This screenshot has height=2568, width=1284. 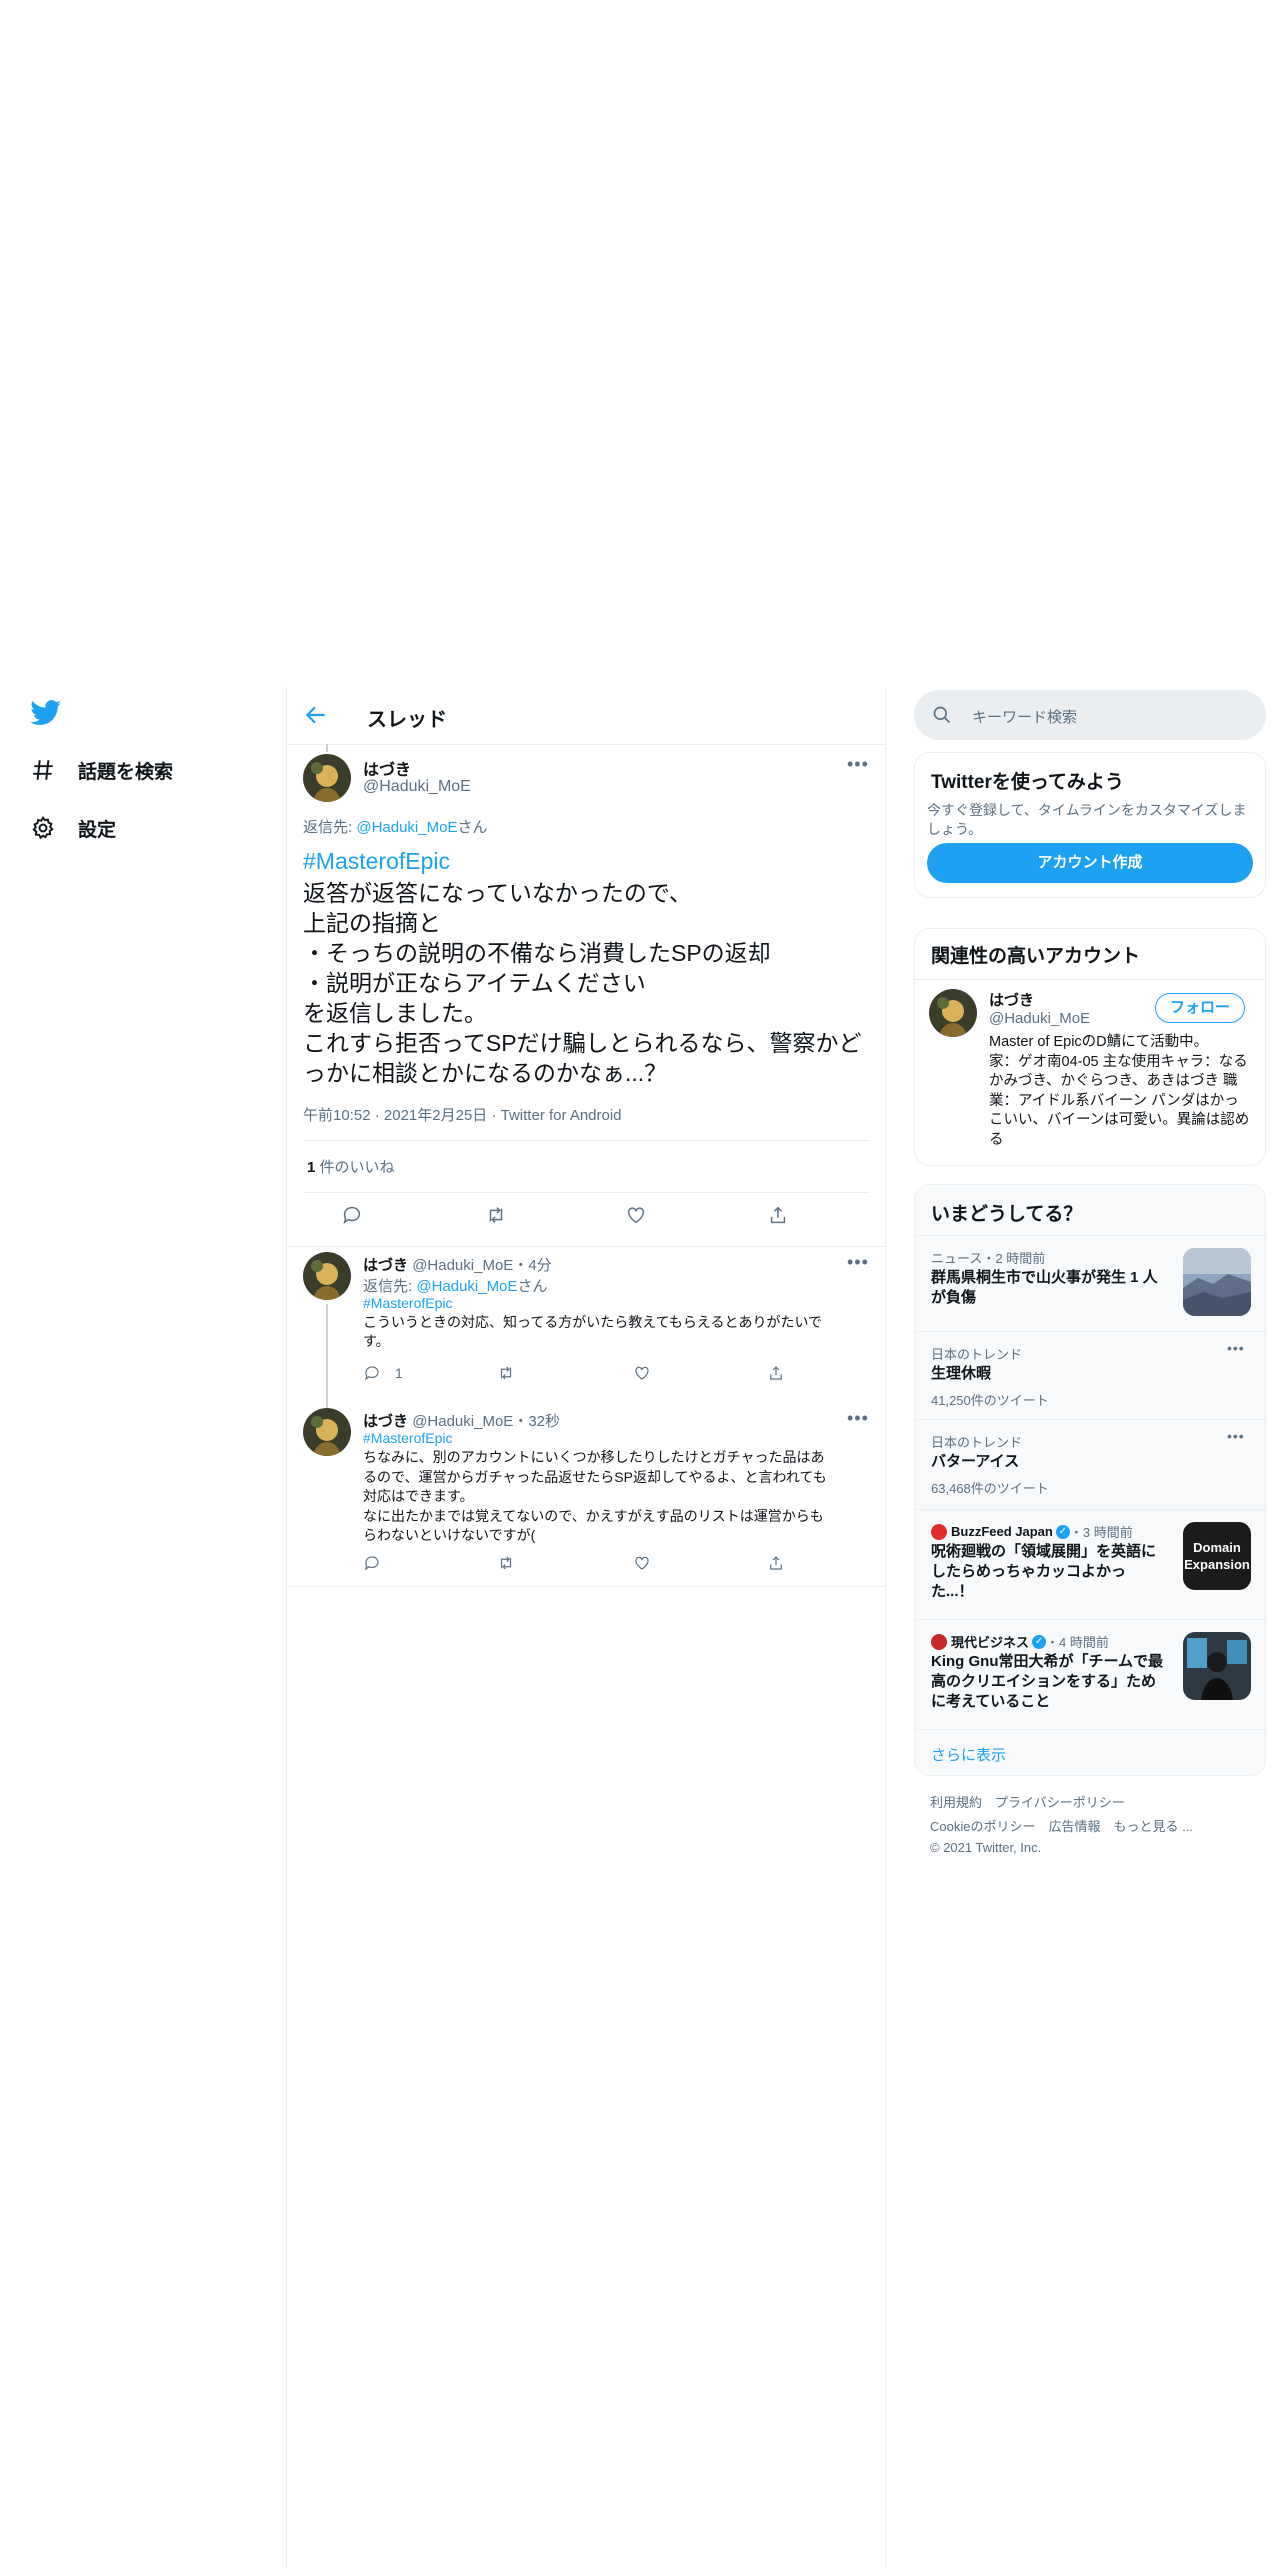 I want to click on likes-count: 1 件のいいね, so click(x=351, y=1166).